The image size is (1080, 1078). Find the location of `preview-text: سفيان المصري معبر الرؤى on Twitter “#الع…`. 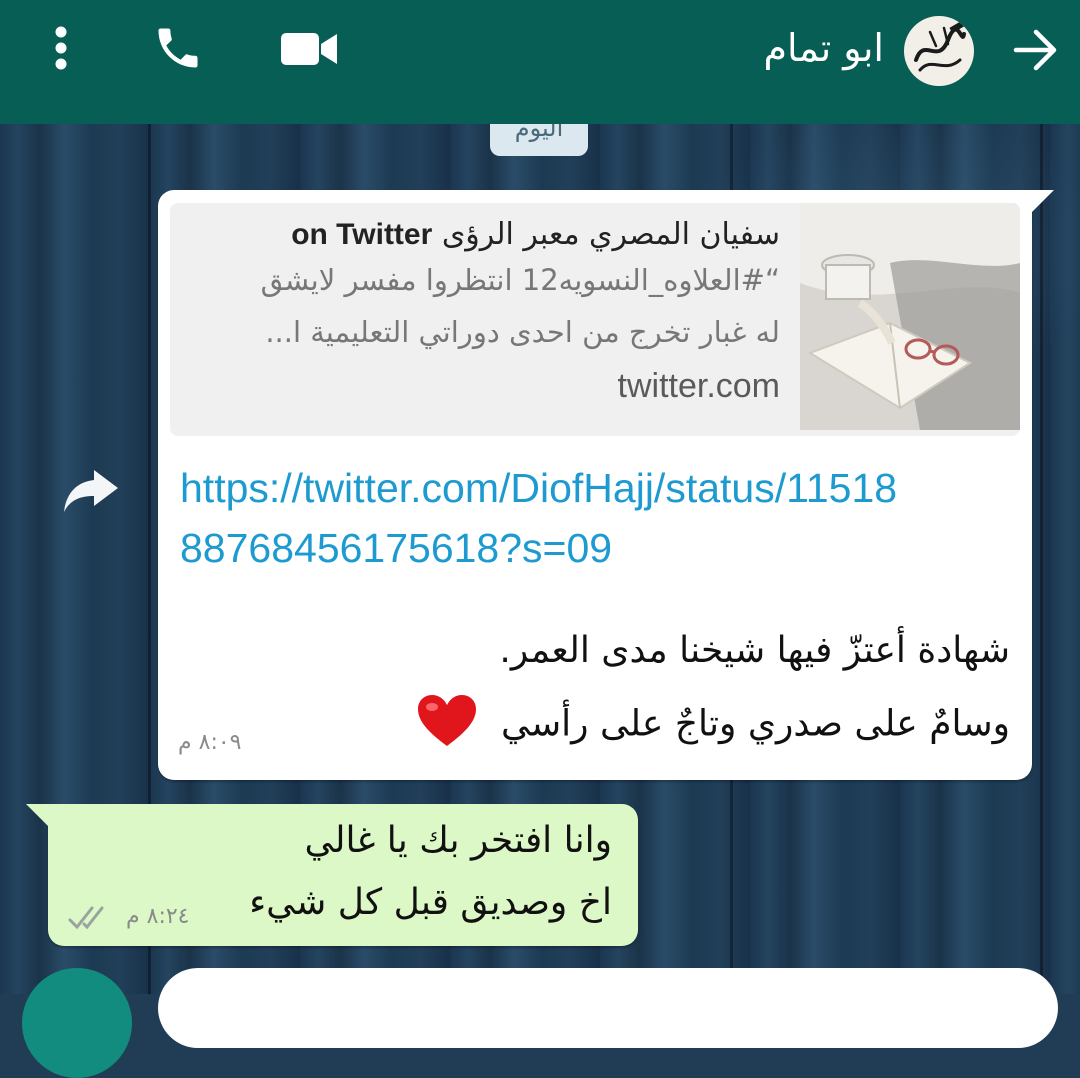

preview-text: سفيان المصري معبر الرؤى on Twitter “#الع… is located at coordinates (480, 314).